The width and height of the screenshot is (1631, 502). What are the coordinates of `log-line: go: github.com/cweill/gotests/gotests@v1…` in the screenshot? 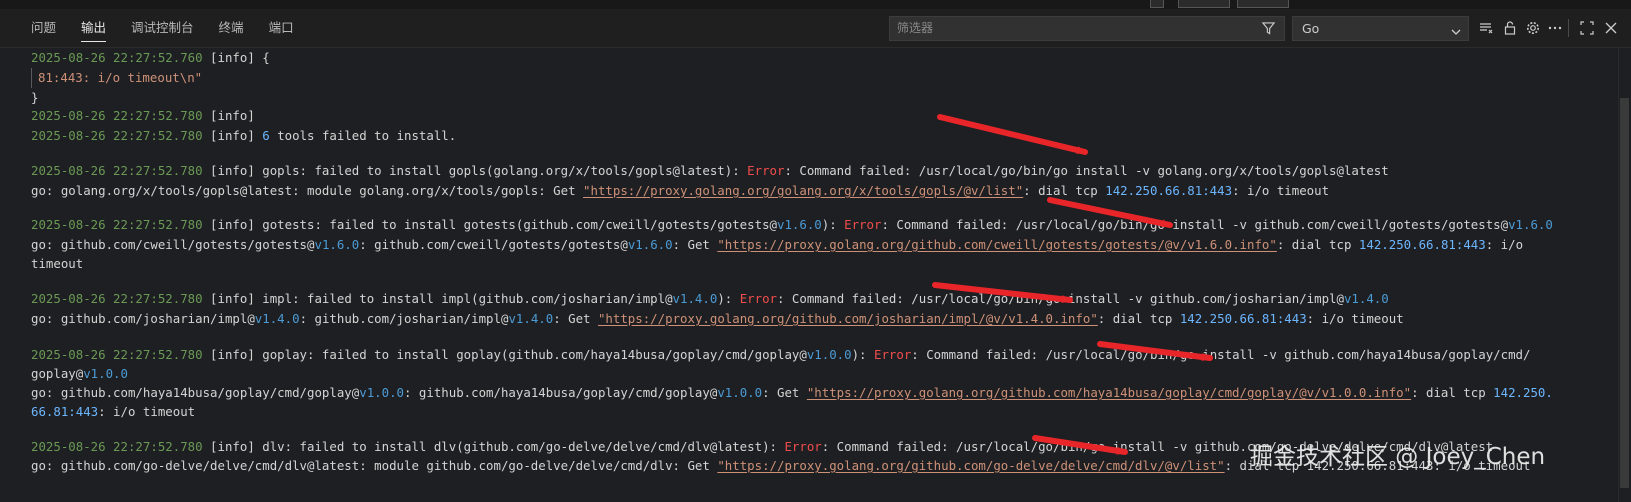 It's located at (777, 244).